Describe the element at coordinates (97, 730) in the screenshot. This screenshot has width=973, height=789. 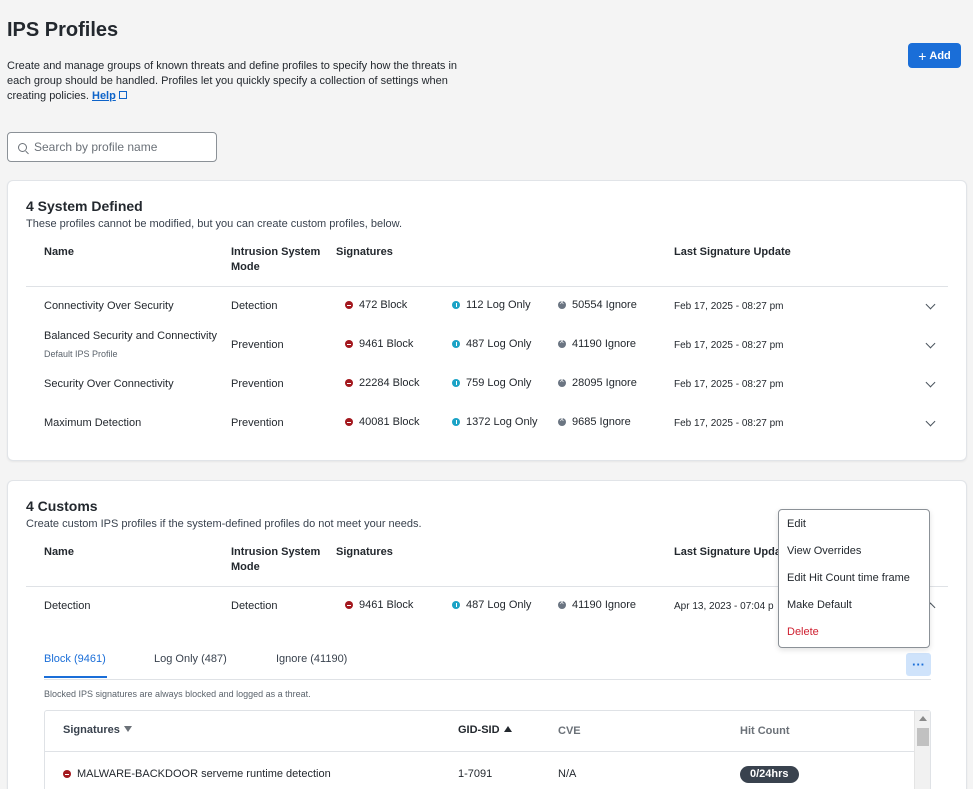
I see `sig-column-signatures: Signatures` at that location.